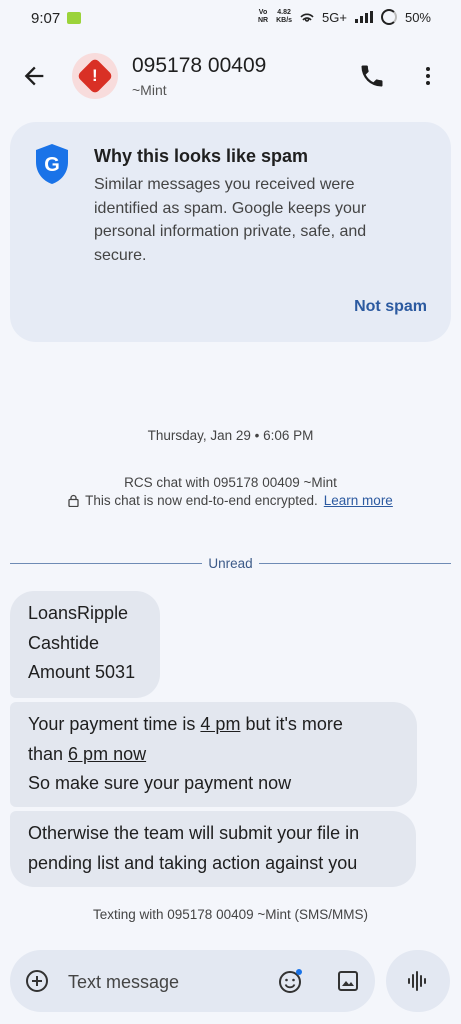  I want to click on status-bar: 9:07 Vo NR 4.82 KB/s 5G+ 50%, so click(230, 18).